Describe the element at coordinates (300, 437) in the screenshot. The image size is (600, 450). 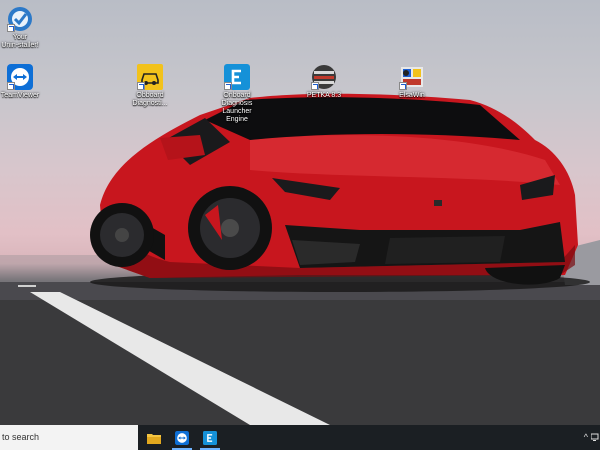
I see `taskbar: to search ^` at that location.